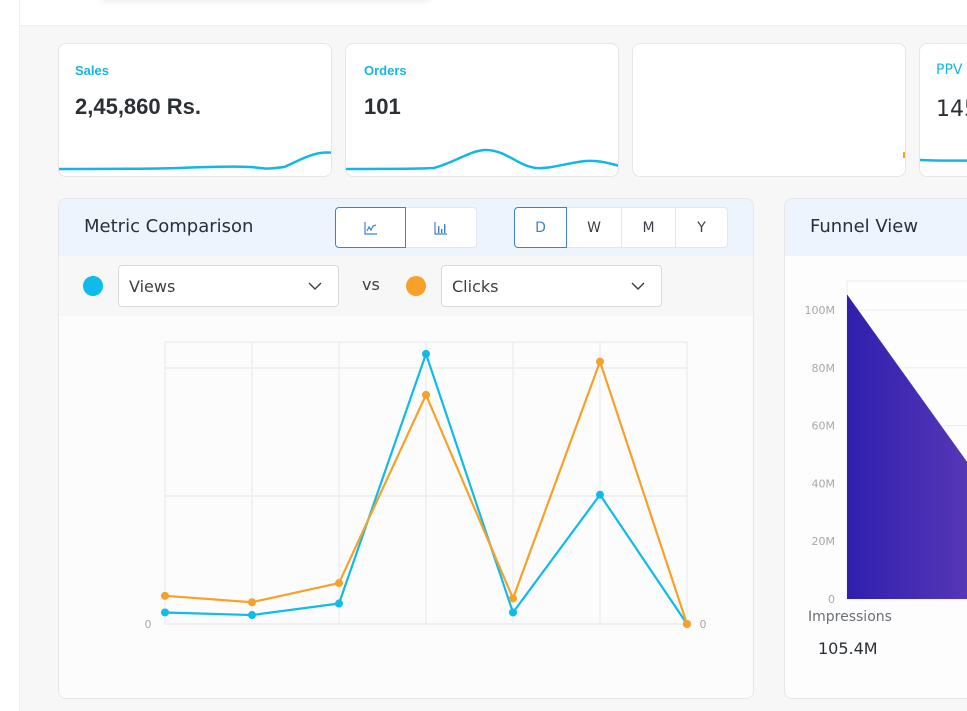  Describe the element at coordinates (949, 70) in the screenshot. I see `kpi-label: PPV` at that location.